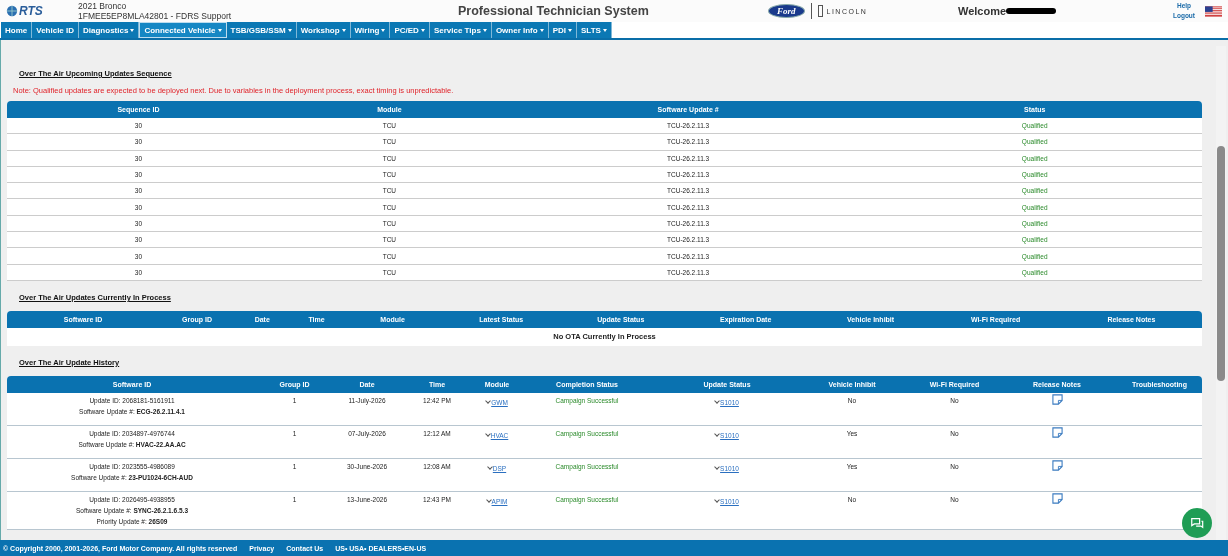 The height and width of the screenshot is (556, 1228). What do you see at coordinates (35, 11) in the screenshot?
I see `rts-logo: RTS` at bounding box center [35, 11].